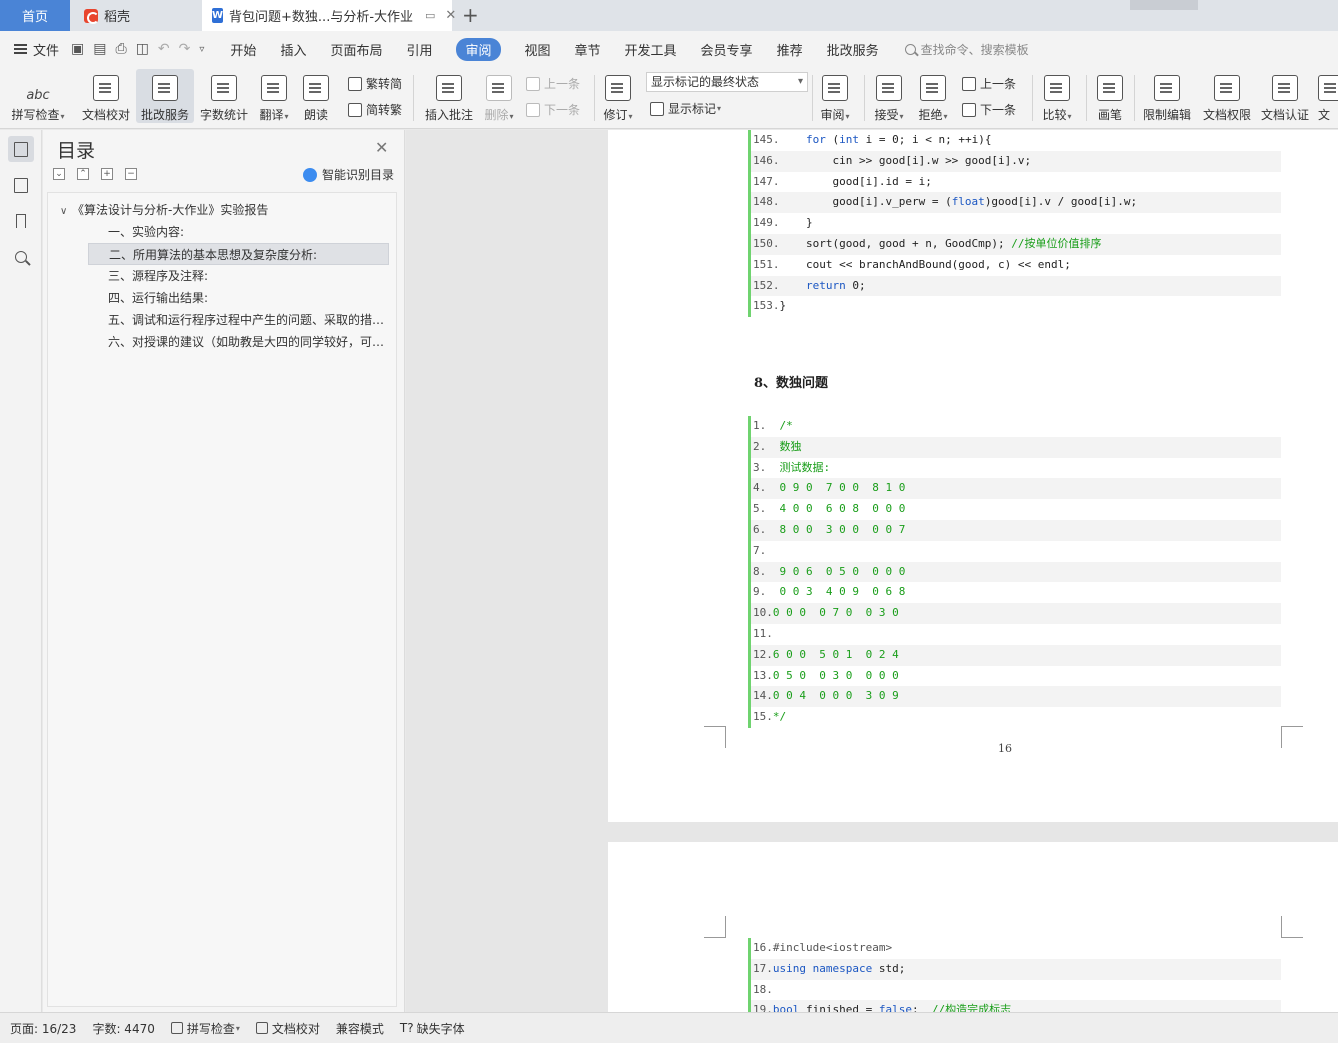  What do you see at coordinates (432, 1028) in the screenshot?
I see `missing-font-indicator: T? 缺失字体` at bounding box center [432, 1028].